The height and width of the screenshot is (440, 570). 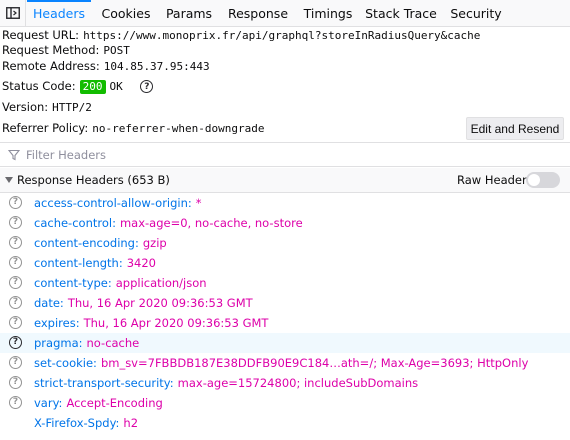 I want to click on sidebar-toggle-icon, so click(x=12, y=13).